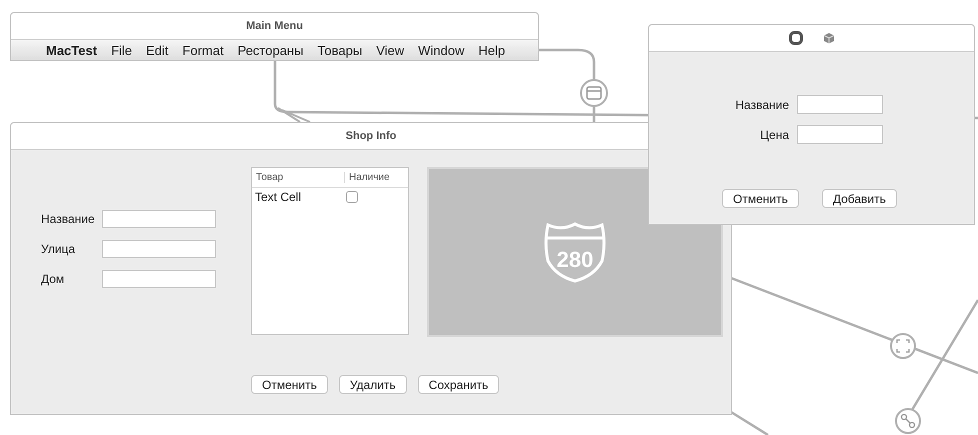 This screenshot has width=978, height=435. What do you see at coordinates (298, 177) in the screenshot?
I see `column-header: Товар` at bounding box center [298, 177].